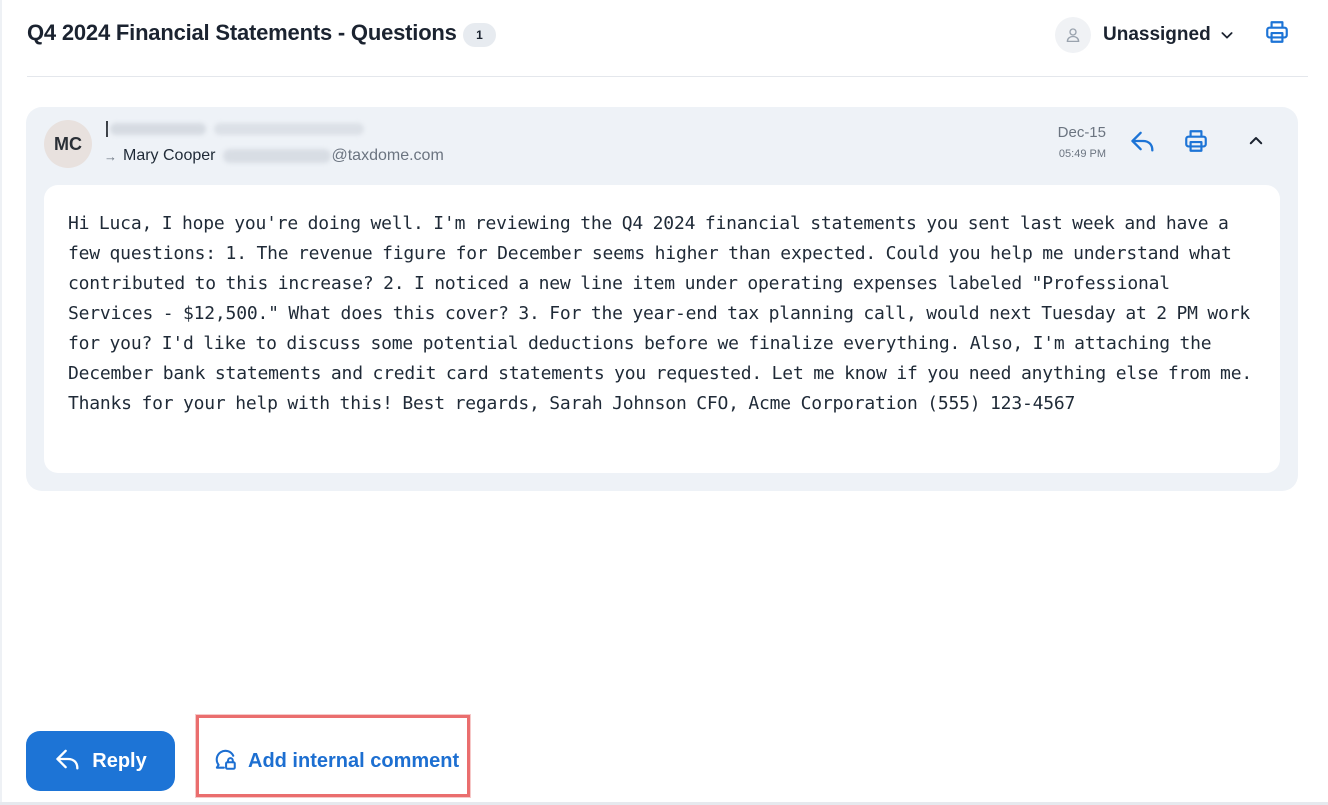 The image size is (1328, 805). Describe the element at coordinates (169, 155) in the screenshot. I see `recipient-name: Mary Cooper` at that location.